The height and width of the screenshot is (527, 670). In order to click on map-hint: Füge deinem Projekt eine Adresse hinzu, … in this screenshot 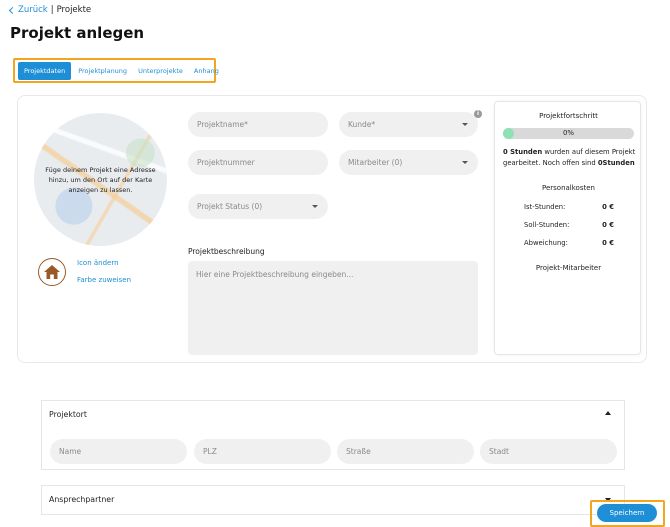, I will do `click(100, 179)`.